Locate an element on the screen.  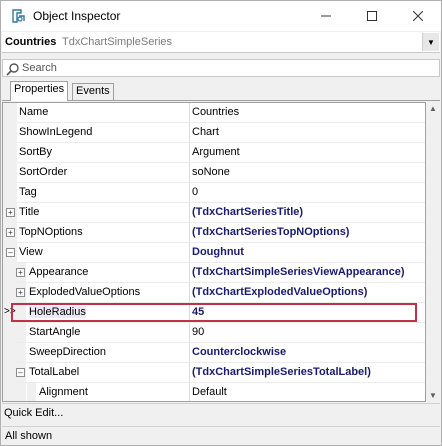
property-value: 90 is located at coordinates (198, 332).